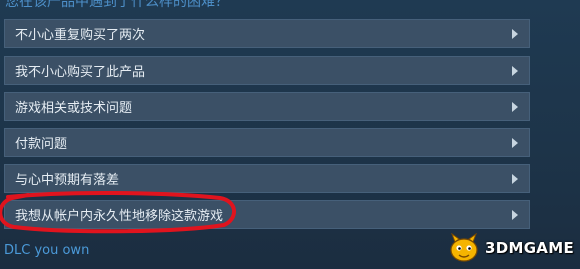 The image size is (580, 269). Describe the element at coordinates (267, 178) in the screenshot. I see `option-expectation-gap: 与心中预期有落差` at that location.